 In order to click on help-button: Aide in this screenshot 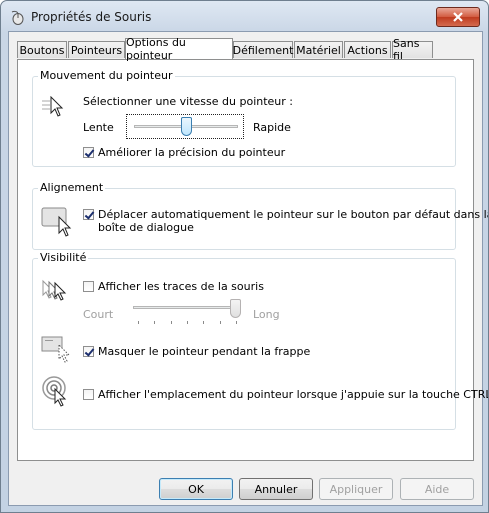, I will do `click(437, 489)`.